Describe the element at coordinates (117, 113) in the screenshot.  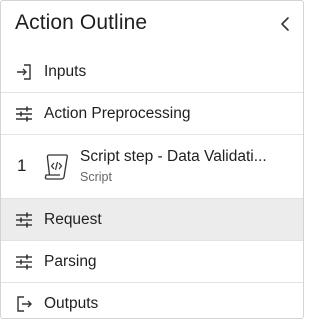
I see `outline-item-label: Action Preprocessing` at that location.